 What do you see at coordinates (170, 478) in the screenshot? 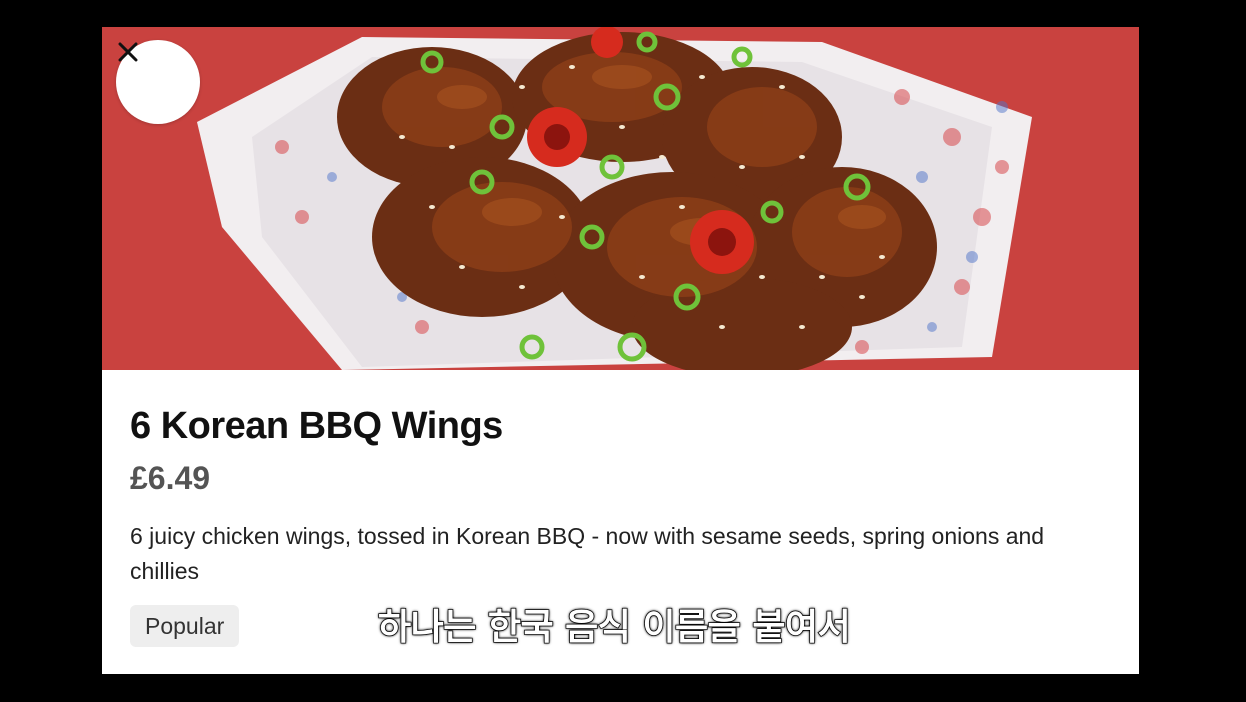
I see `item-price: £6.49` at bounding box center [170, 478].